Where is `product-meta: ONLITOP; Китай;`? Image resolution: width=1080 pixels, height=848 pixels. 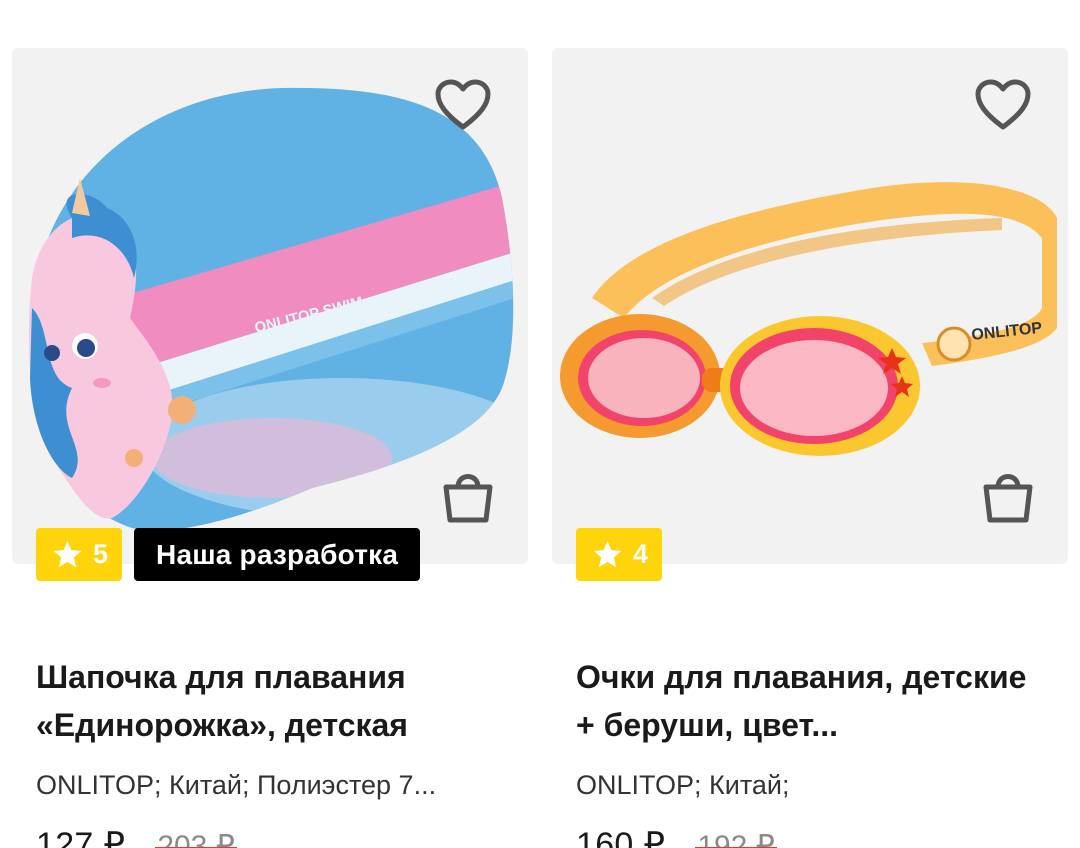
product-meta: ONLITOP; Китай; is located at coordinates (683, 785).